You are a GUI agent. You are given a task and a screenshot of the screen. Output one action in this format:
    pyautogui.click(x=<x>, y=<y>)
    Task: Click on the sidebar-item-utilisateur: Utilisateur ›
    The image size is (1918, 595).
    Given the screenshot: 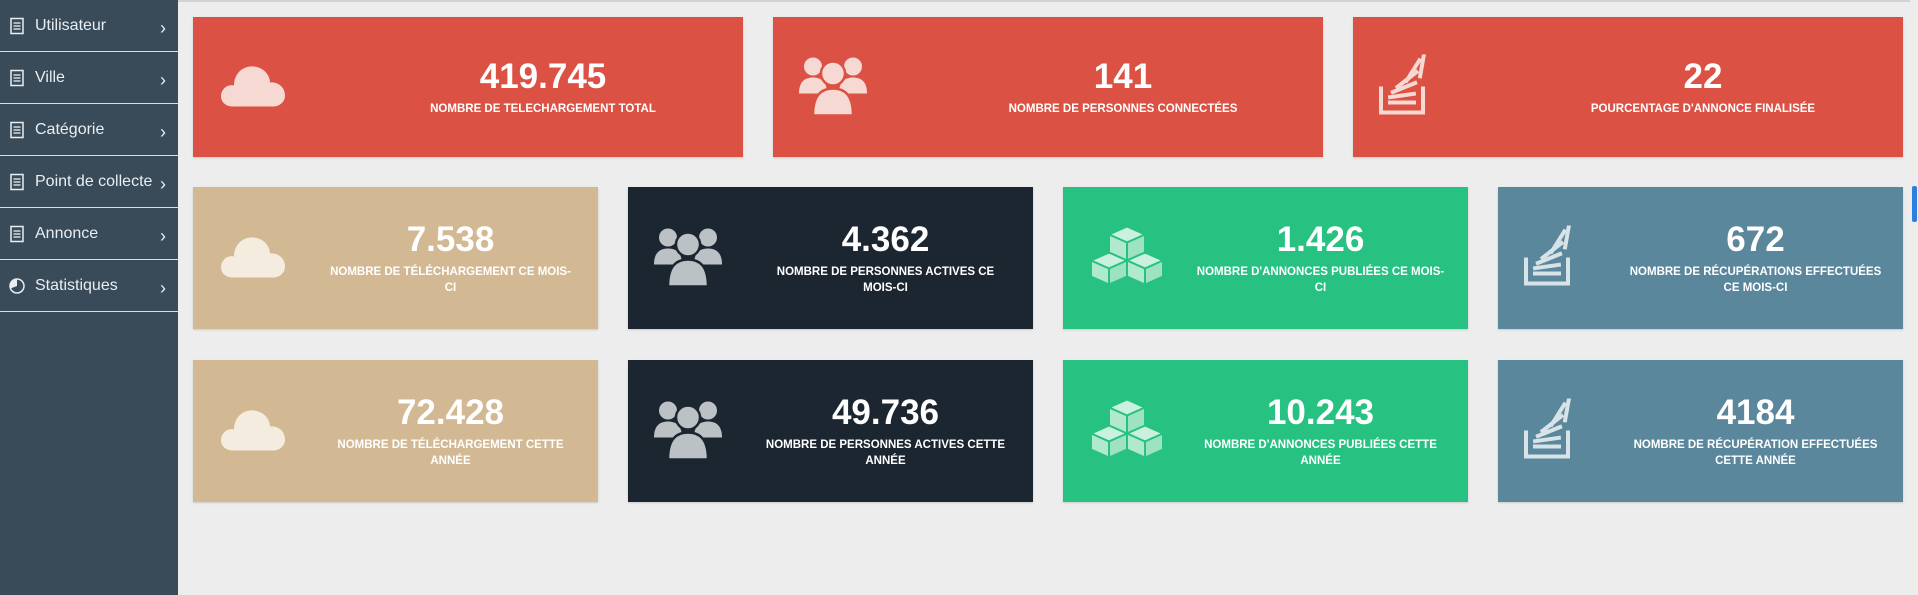 What is the action you would take?
    pyautogui.click(x=89, y=26)
    